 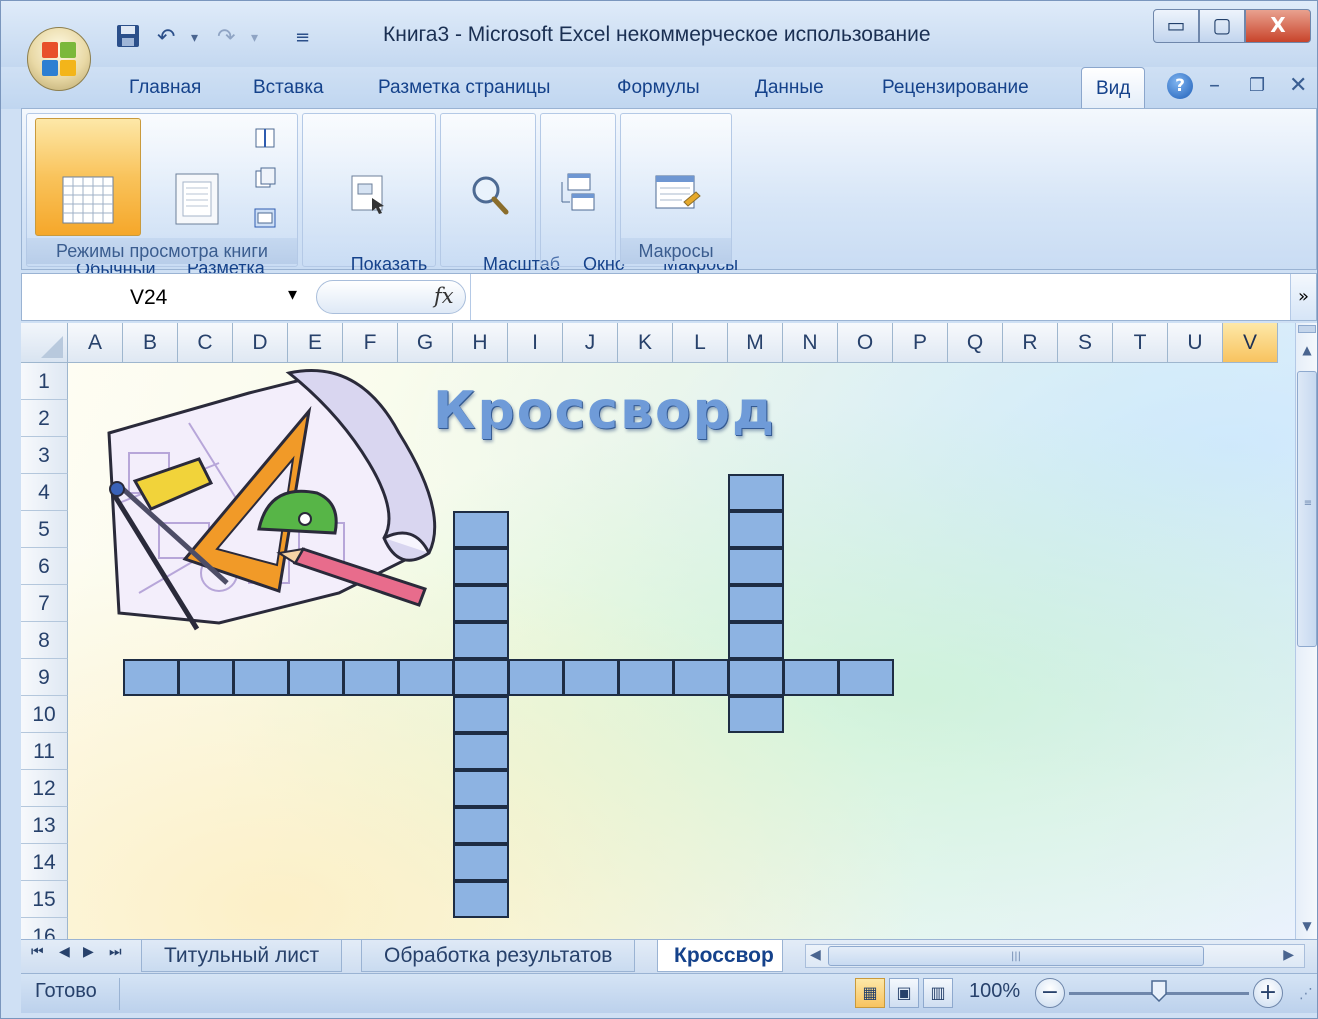 What do you see at coordinates (480, 343) in the screenshot?
I see `column-header-h: H` at bounding box center [480, 343].